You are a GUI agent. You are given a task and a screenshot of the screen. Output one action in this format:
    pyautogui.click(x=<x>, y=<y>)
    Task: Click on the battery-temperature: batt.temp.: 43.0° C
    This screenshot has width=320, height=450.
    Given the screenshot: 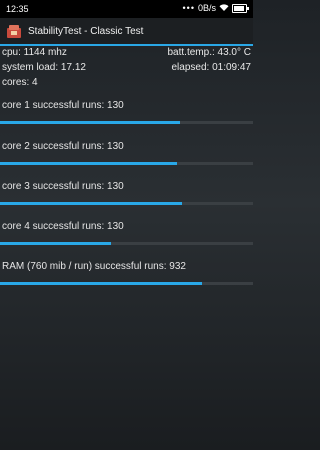 What is the action you would take?
    pyautogui.click(x=209, y=52)
    